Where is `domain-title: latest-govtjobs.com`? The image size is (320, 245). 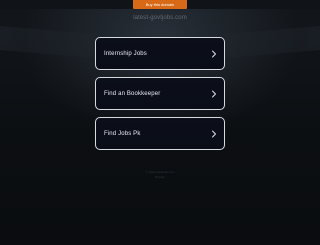 domain-title: latest-govtjobs.com is located at coordinates (160, 18).